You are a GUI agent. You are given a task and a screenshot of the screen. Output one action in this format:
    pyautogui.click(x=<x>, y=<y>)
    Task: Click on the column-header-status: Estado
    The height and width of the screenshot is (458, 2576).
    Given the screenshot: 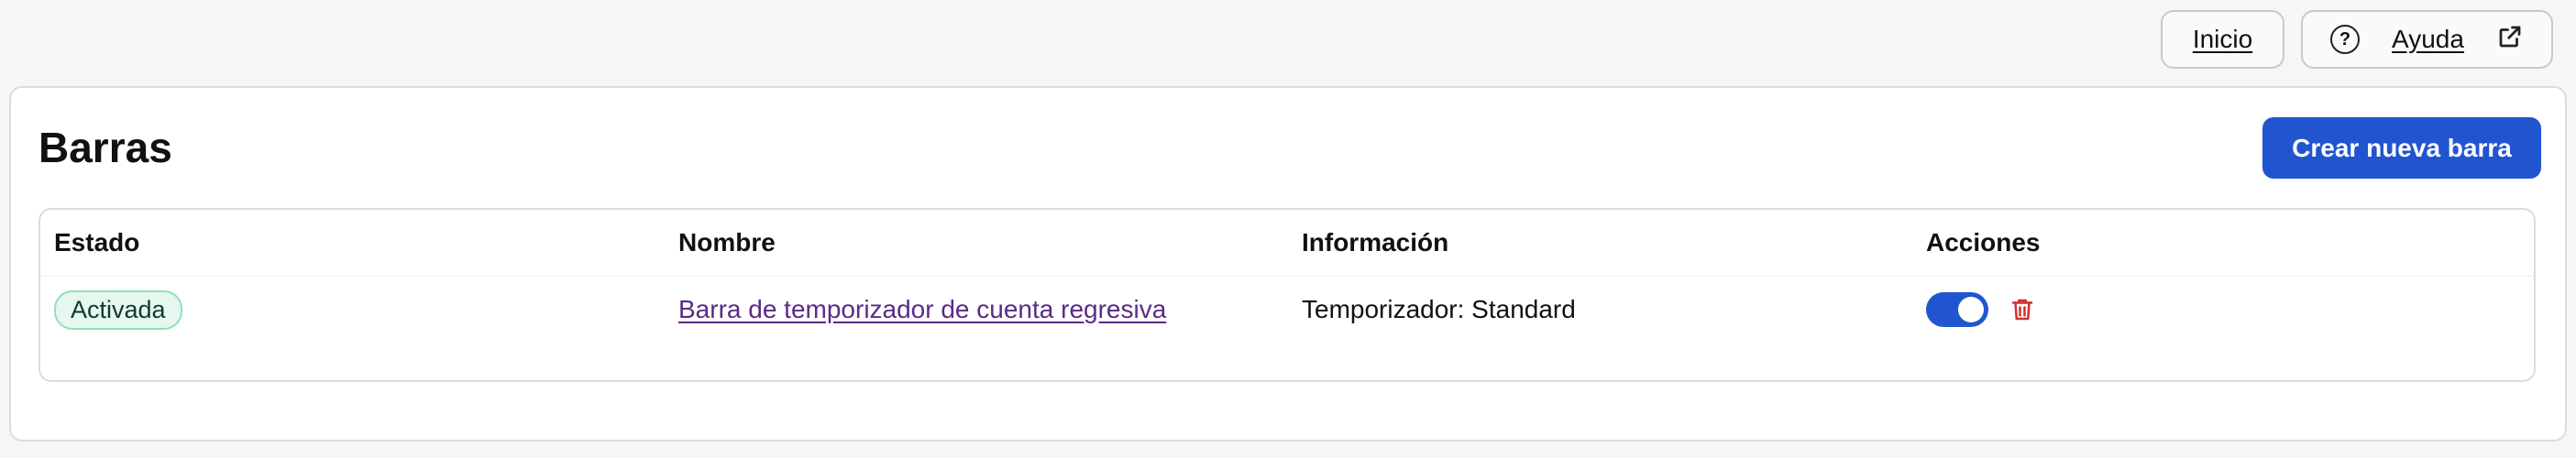 What is the action you would take?
    pyautogui.click(x=97, y=242)
    